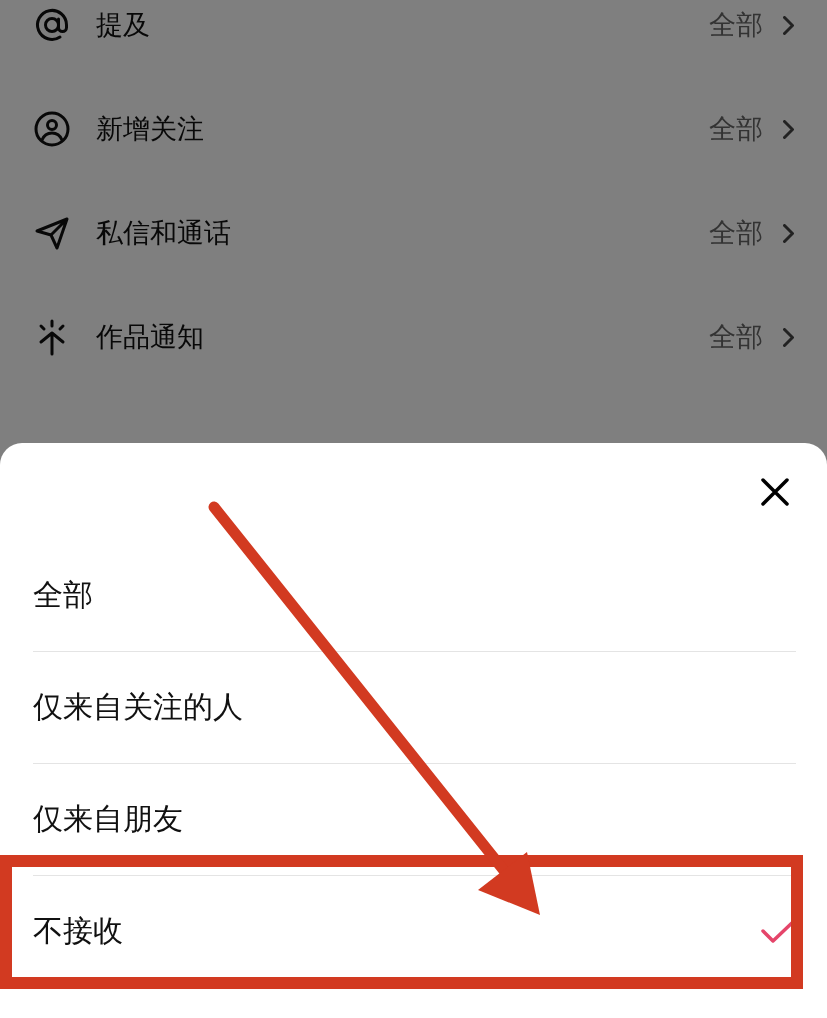 The width and height of the screenshot is (827, 1018). I want to click on option-label: 仅来自朋友, so click(108, 819).